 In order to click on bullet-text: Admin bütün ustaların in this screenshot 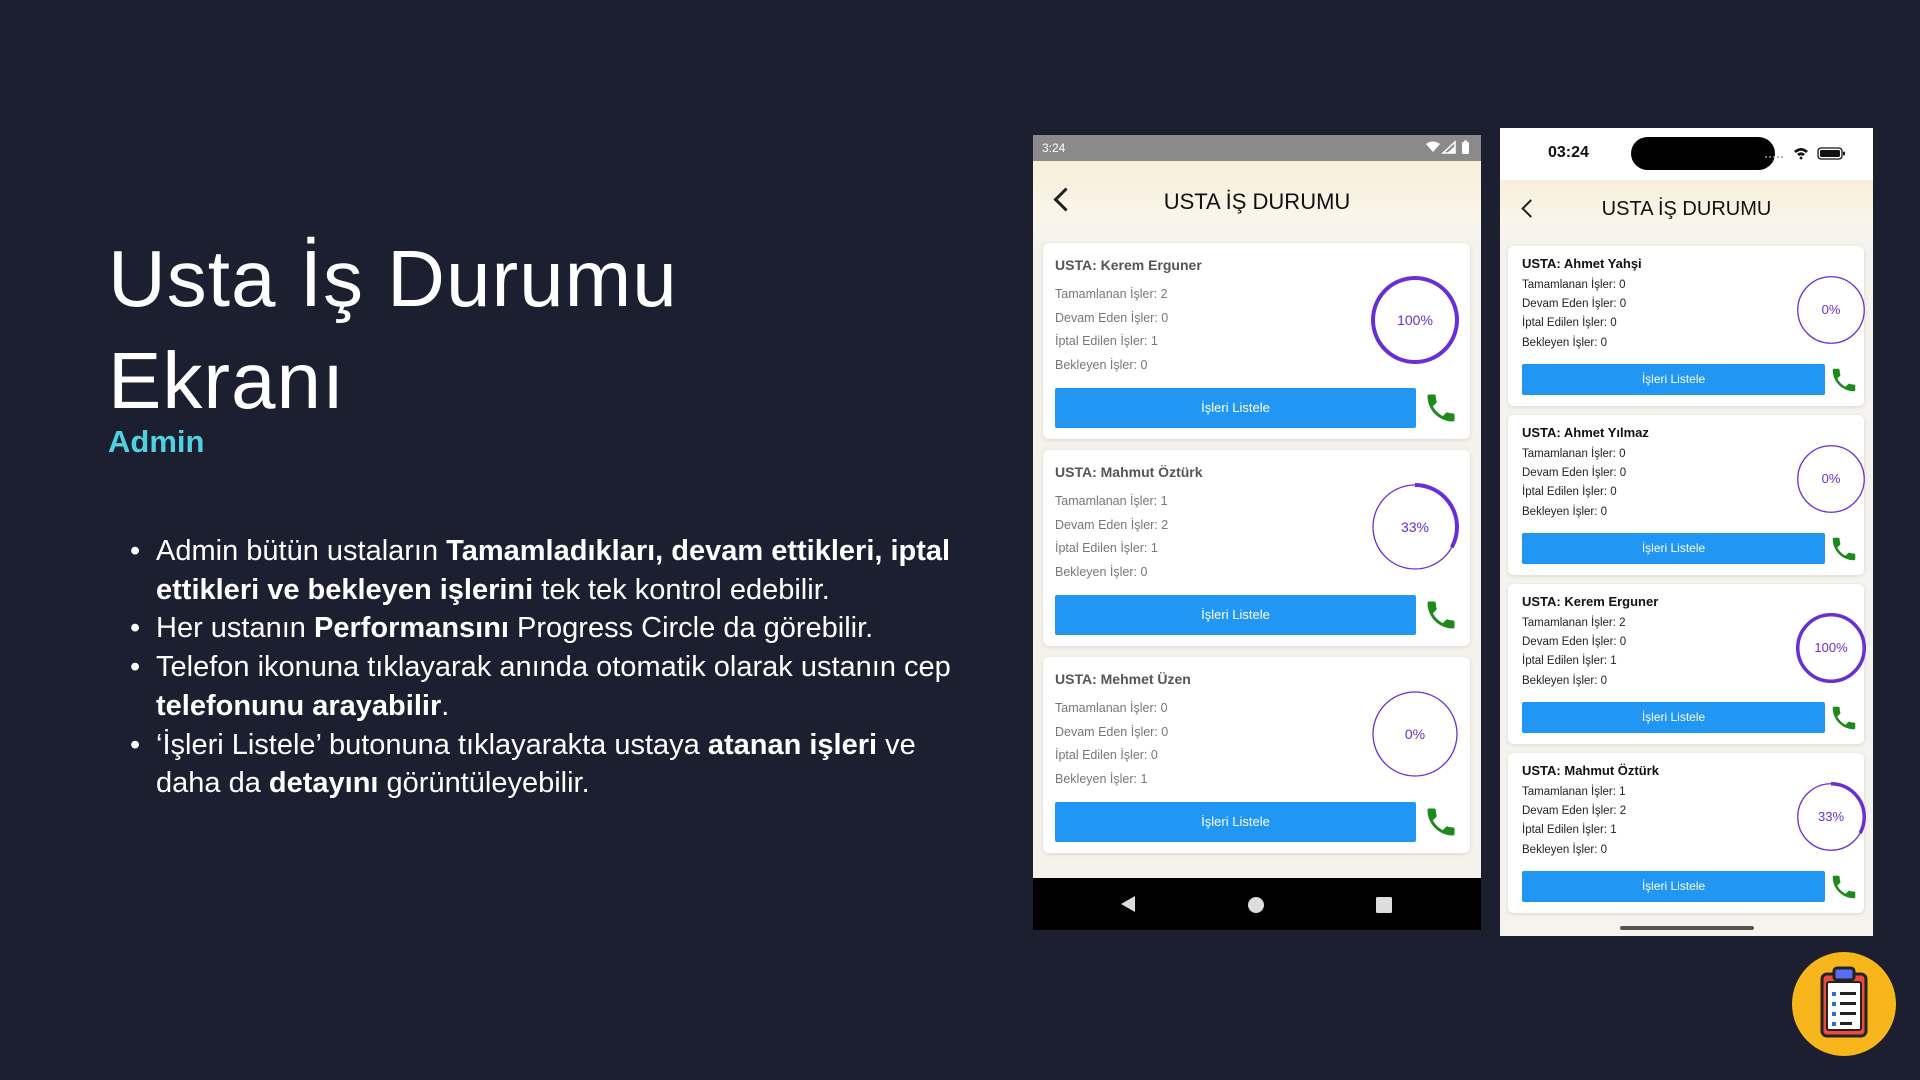, I will do `click(301, 551)`.